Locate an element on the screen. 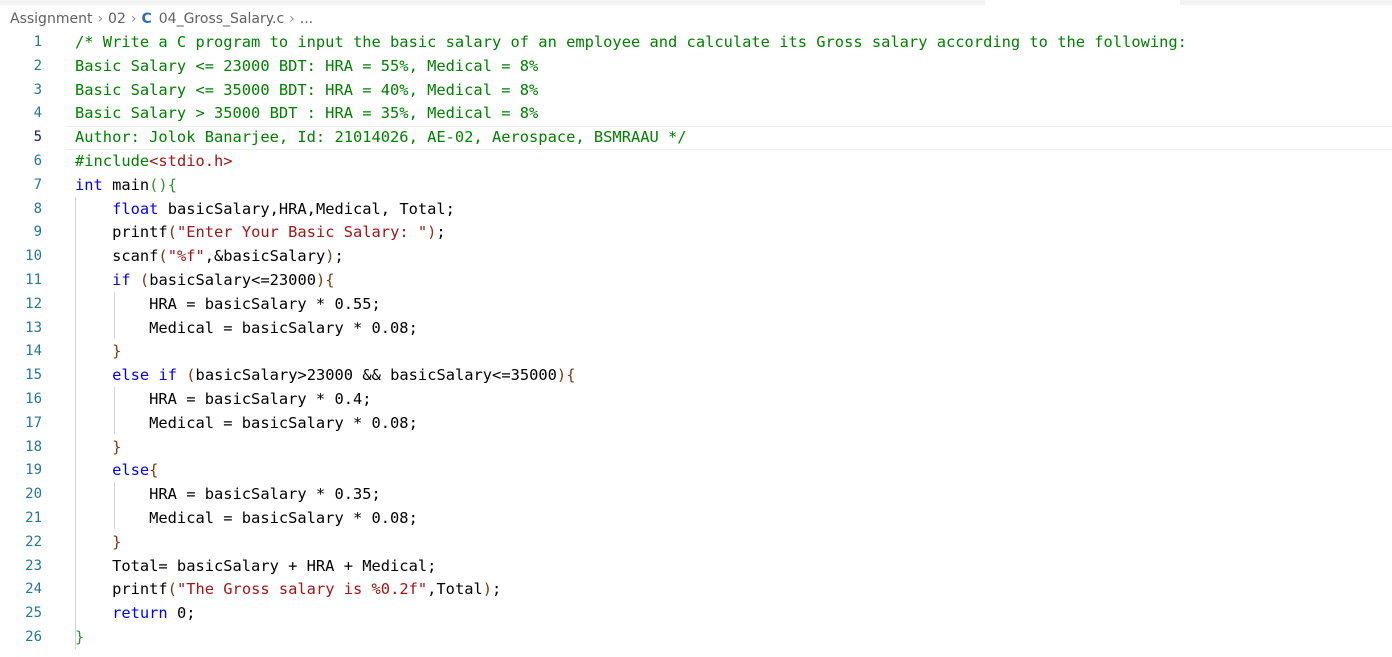  line-number: 11 is located at coordinates (33, 280).